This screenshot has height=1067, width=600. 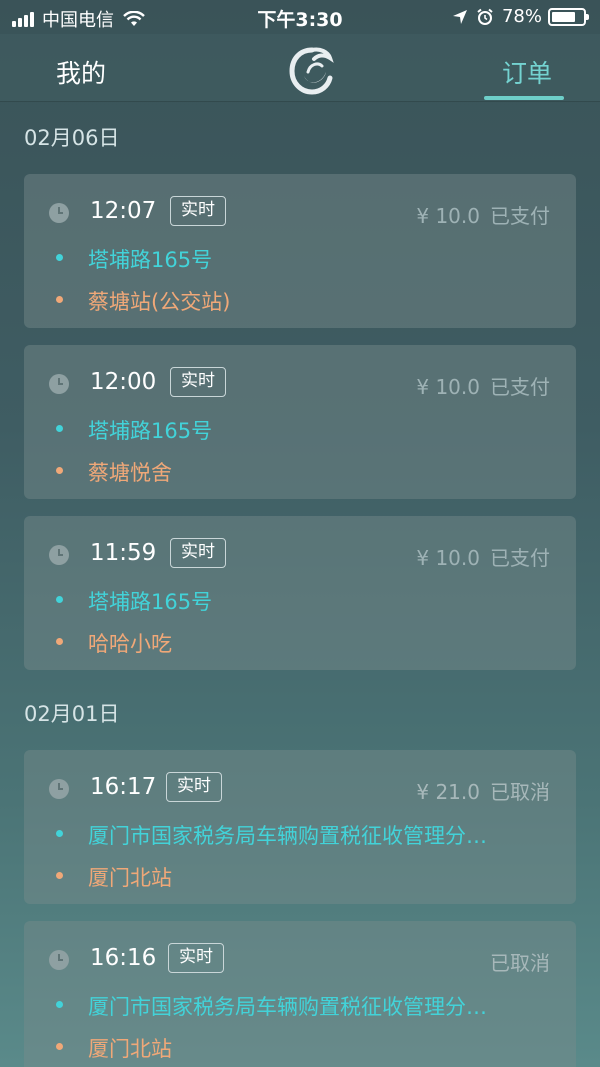 I want to click on order-time: 12:00, so click(x=123, y=382).